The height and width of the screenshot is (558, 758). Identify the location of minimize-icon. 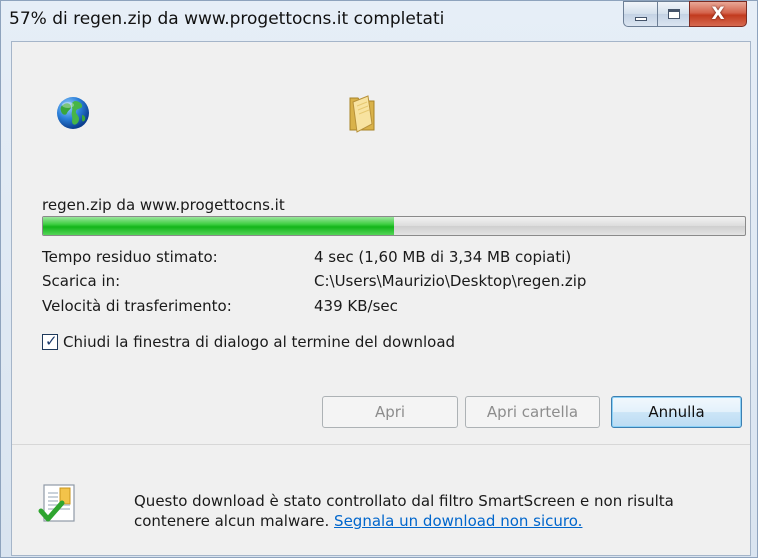
(640, 19).